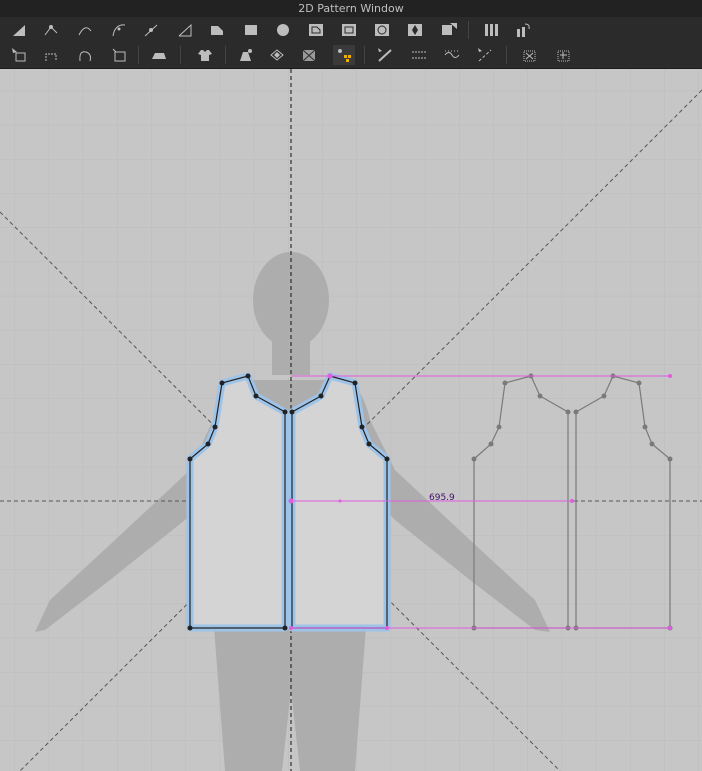 The height and width of the screenshot is (771, 702). I want to click on dart-tool-icon, so click(449, 30).